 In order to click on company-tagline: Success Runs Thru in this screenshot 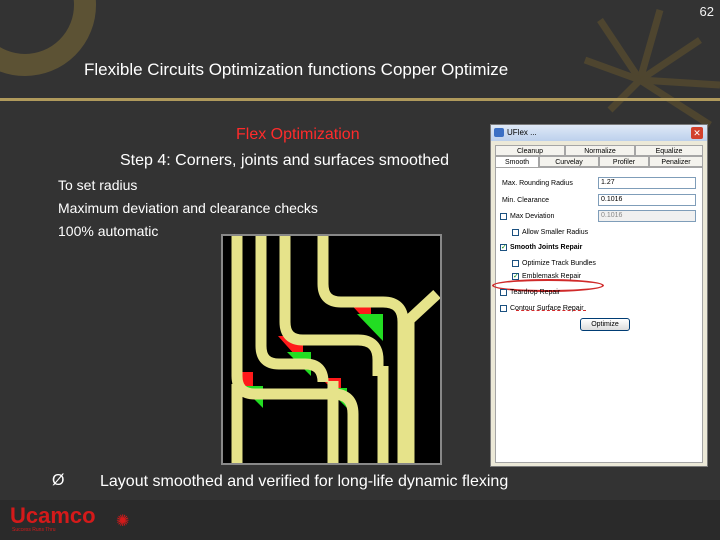, I will do `click(34, 530)`.